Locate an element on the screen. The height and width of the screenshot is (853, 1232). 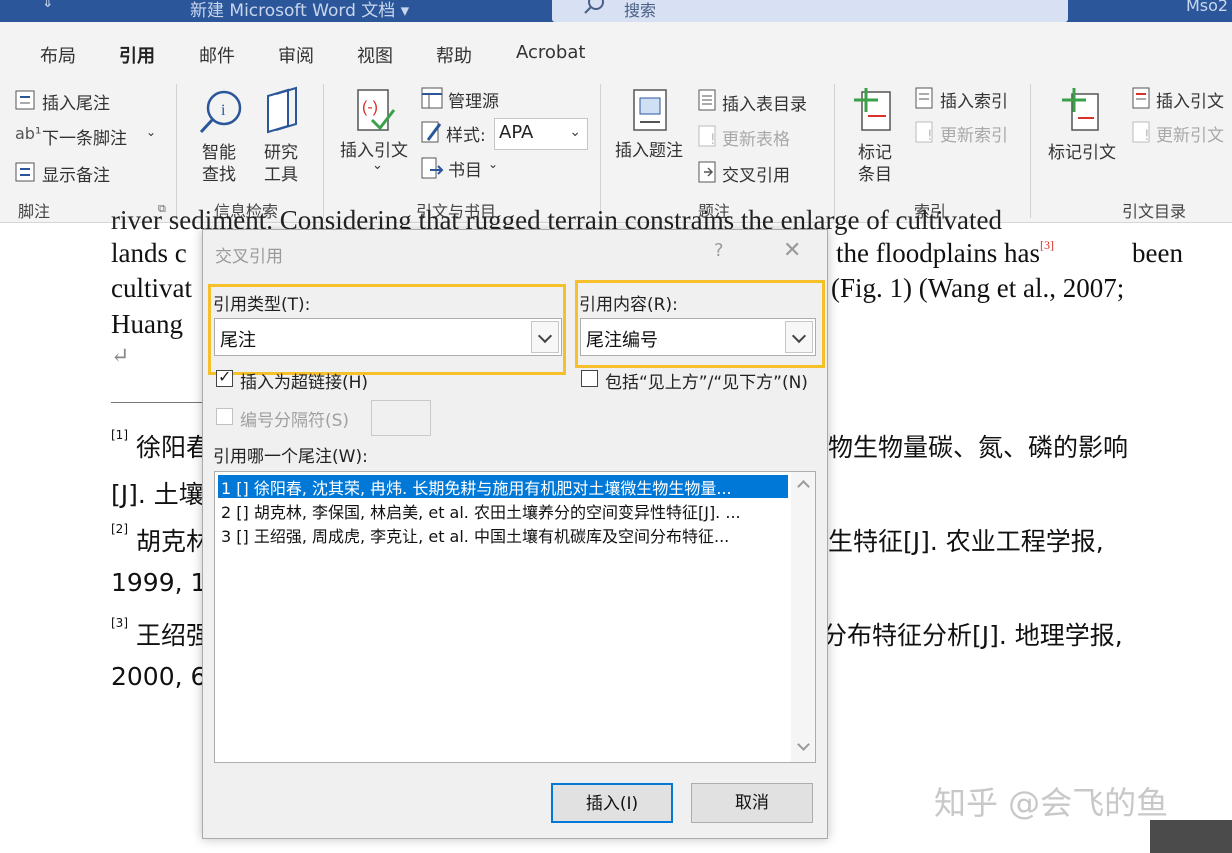
update-table-icon: ! is located at coordinates (707, 136).